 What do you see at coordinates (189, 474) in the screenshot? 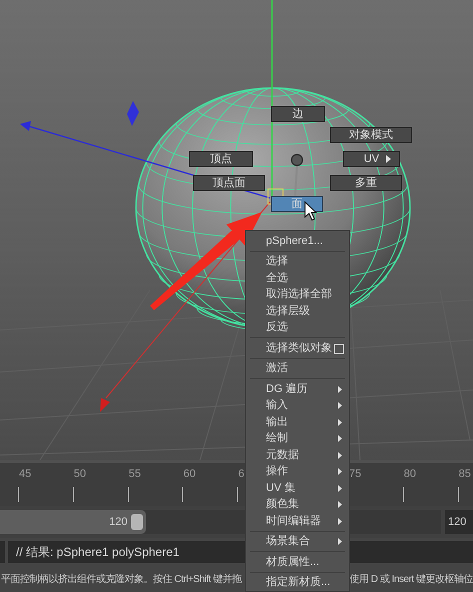
I see `frame-number: 60` at bounding box center [189, 474].